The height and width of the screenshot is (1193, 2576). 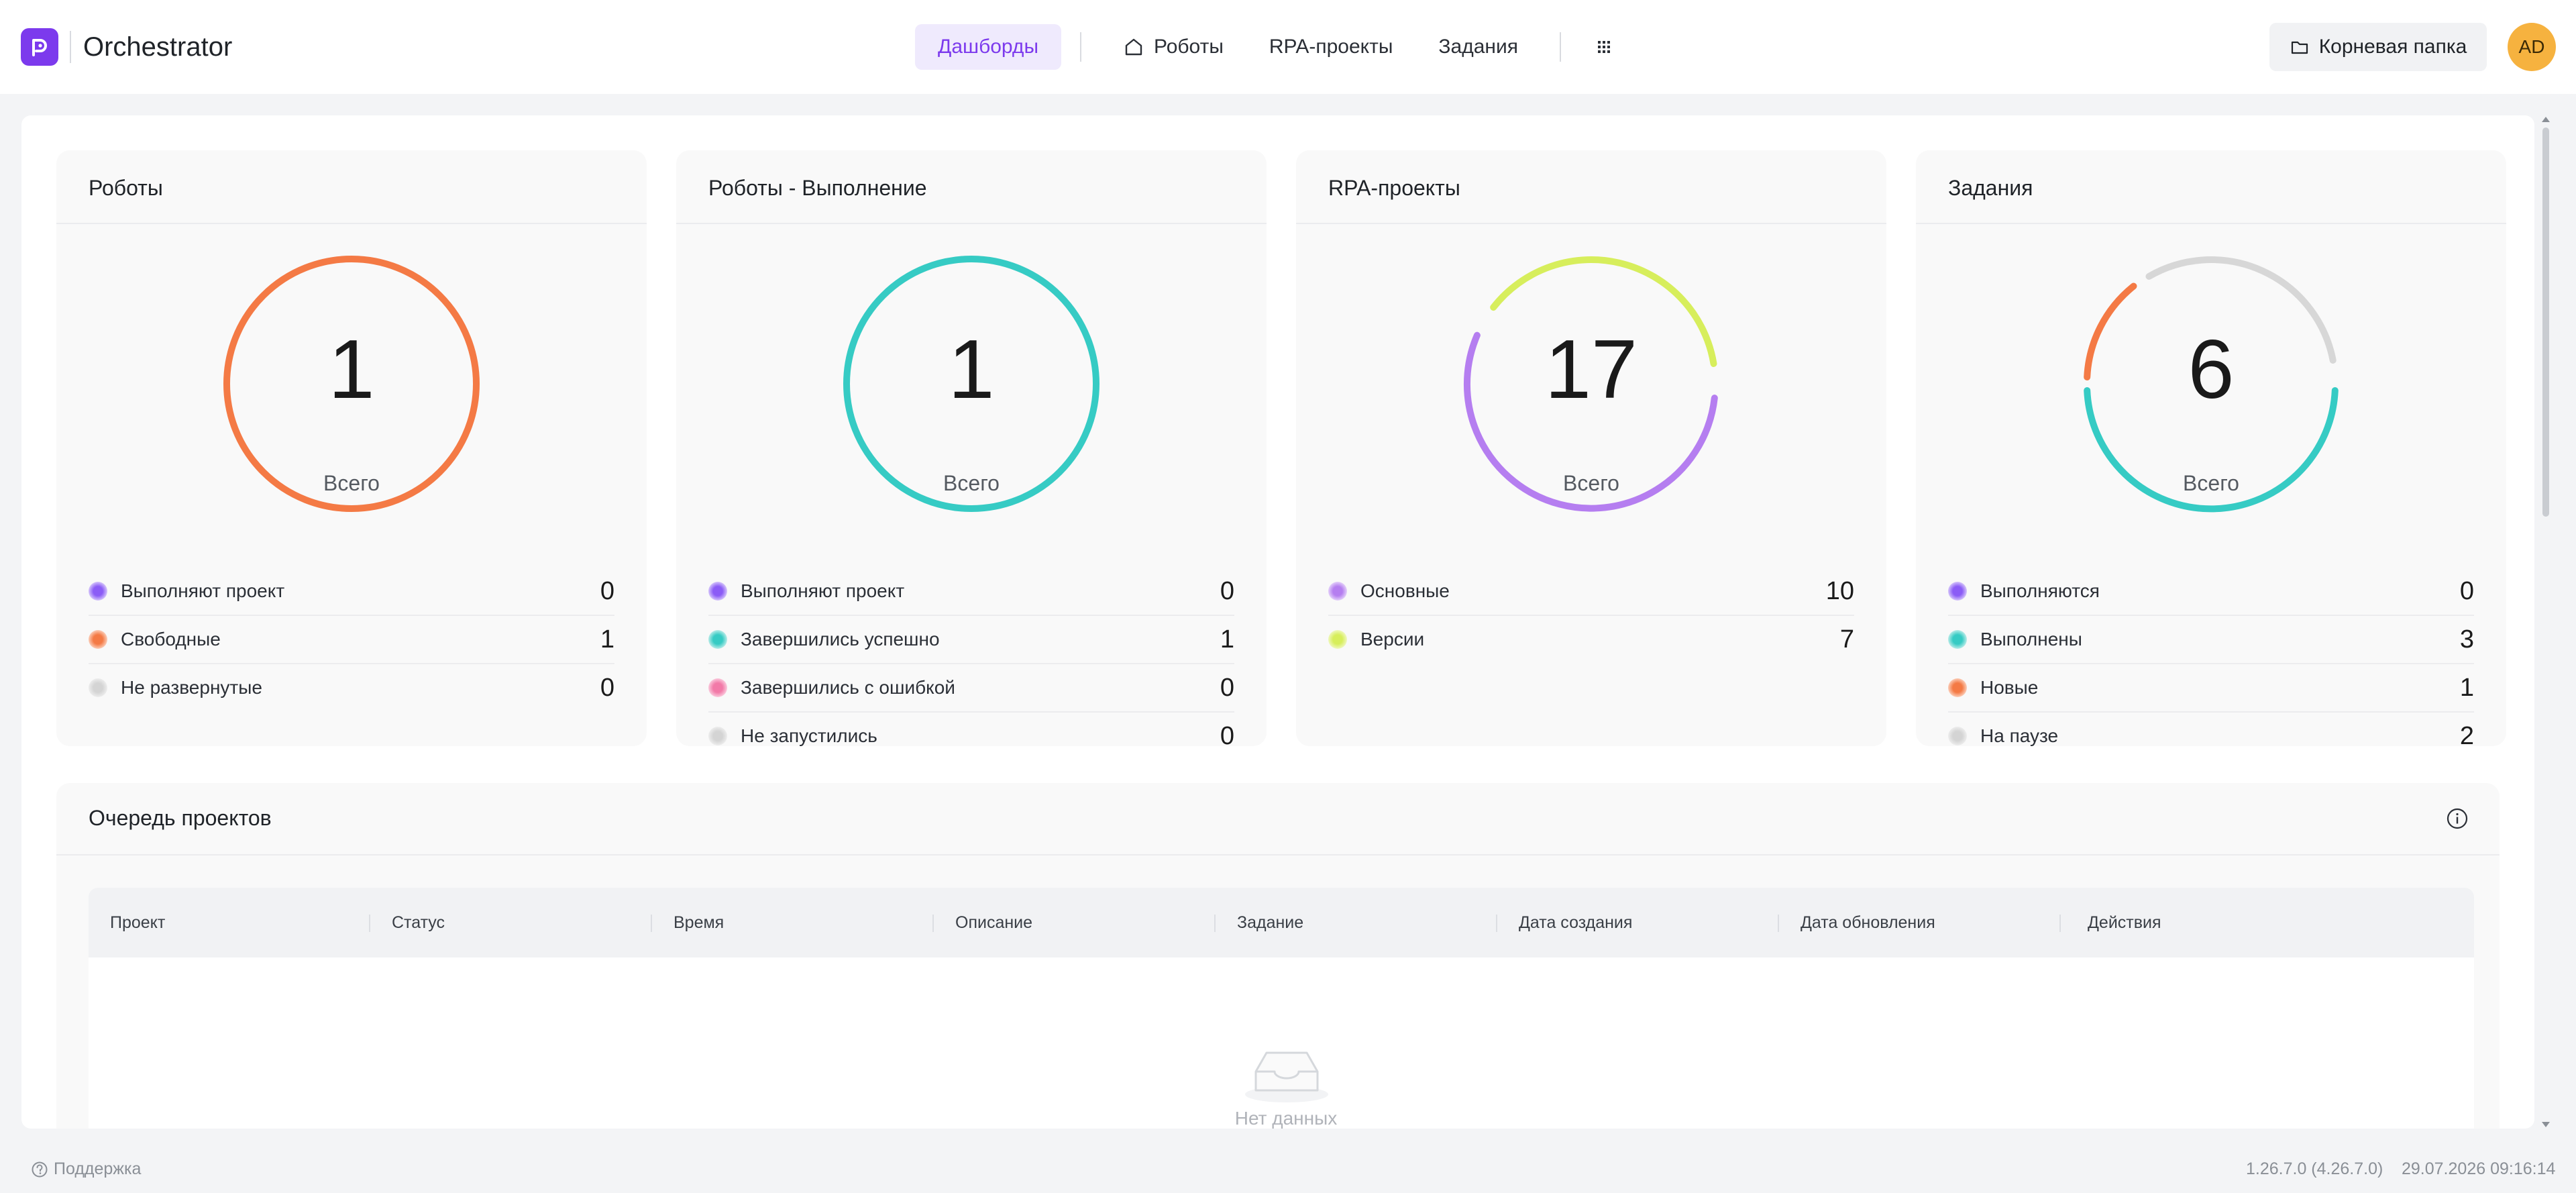 I want to click on column-label: Задание, so click(x=1270, y=922).